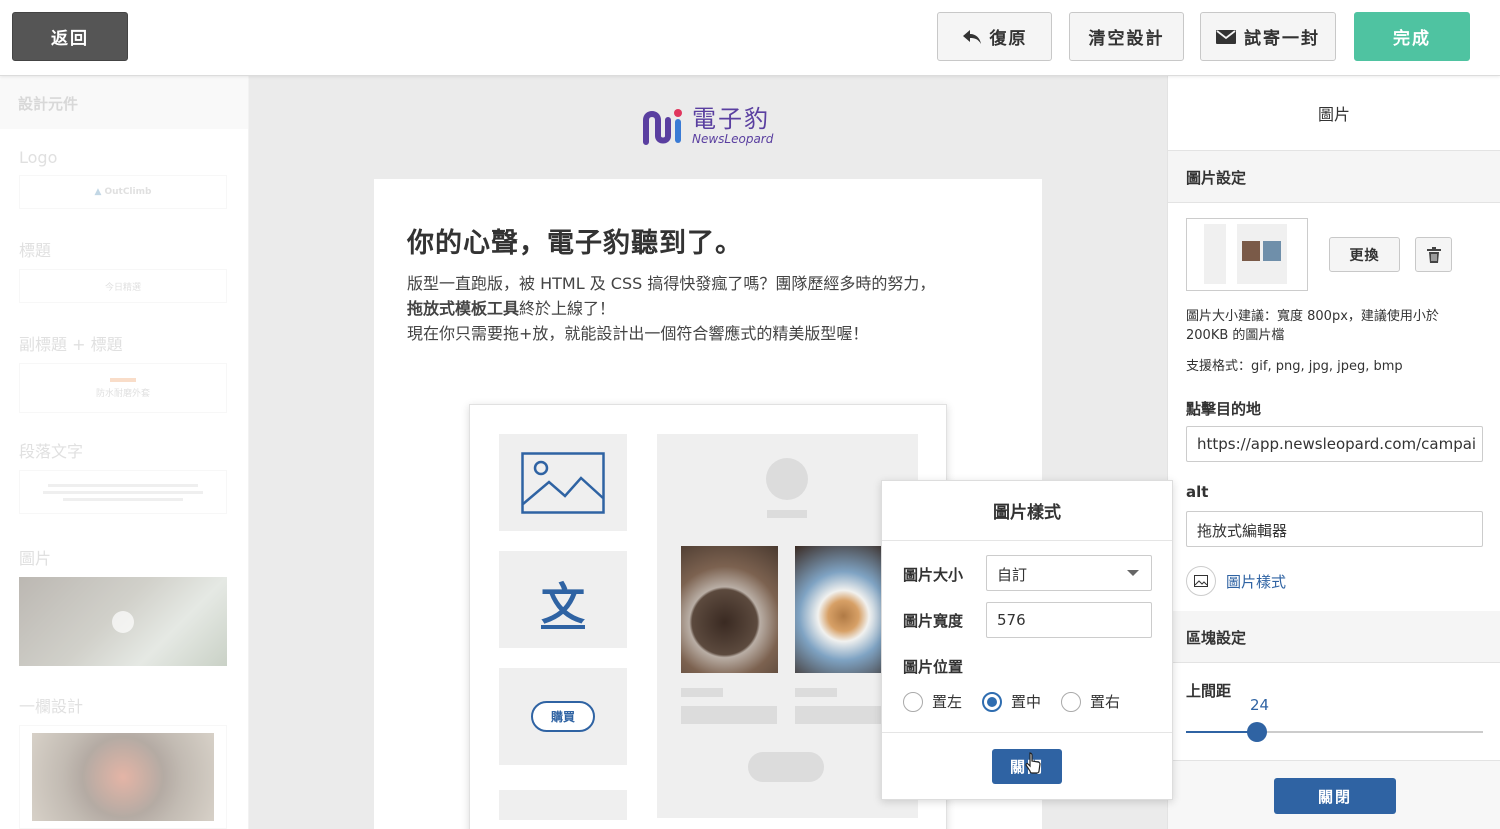  What do you see at coordinates (1364, 254) in the screenshot?
I see `replace-image-button: 更換` at bounding box center [1364, 254].